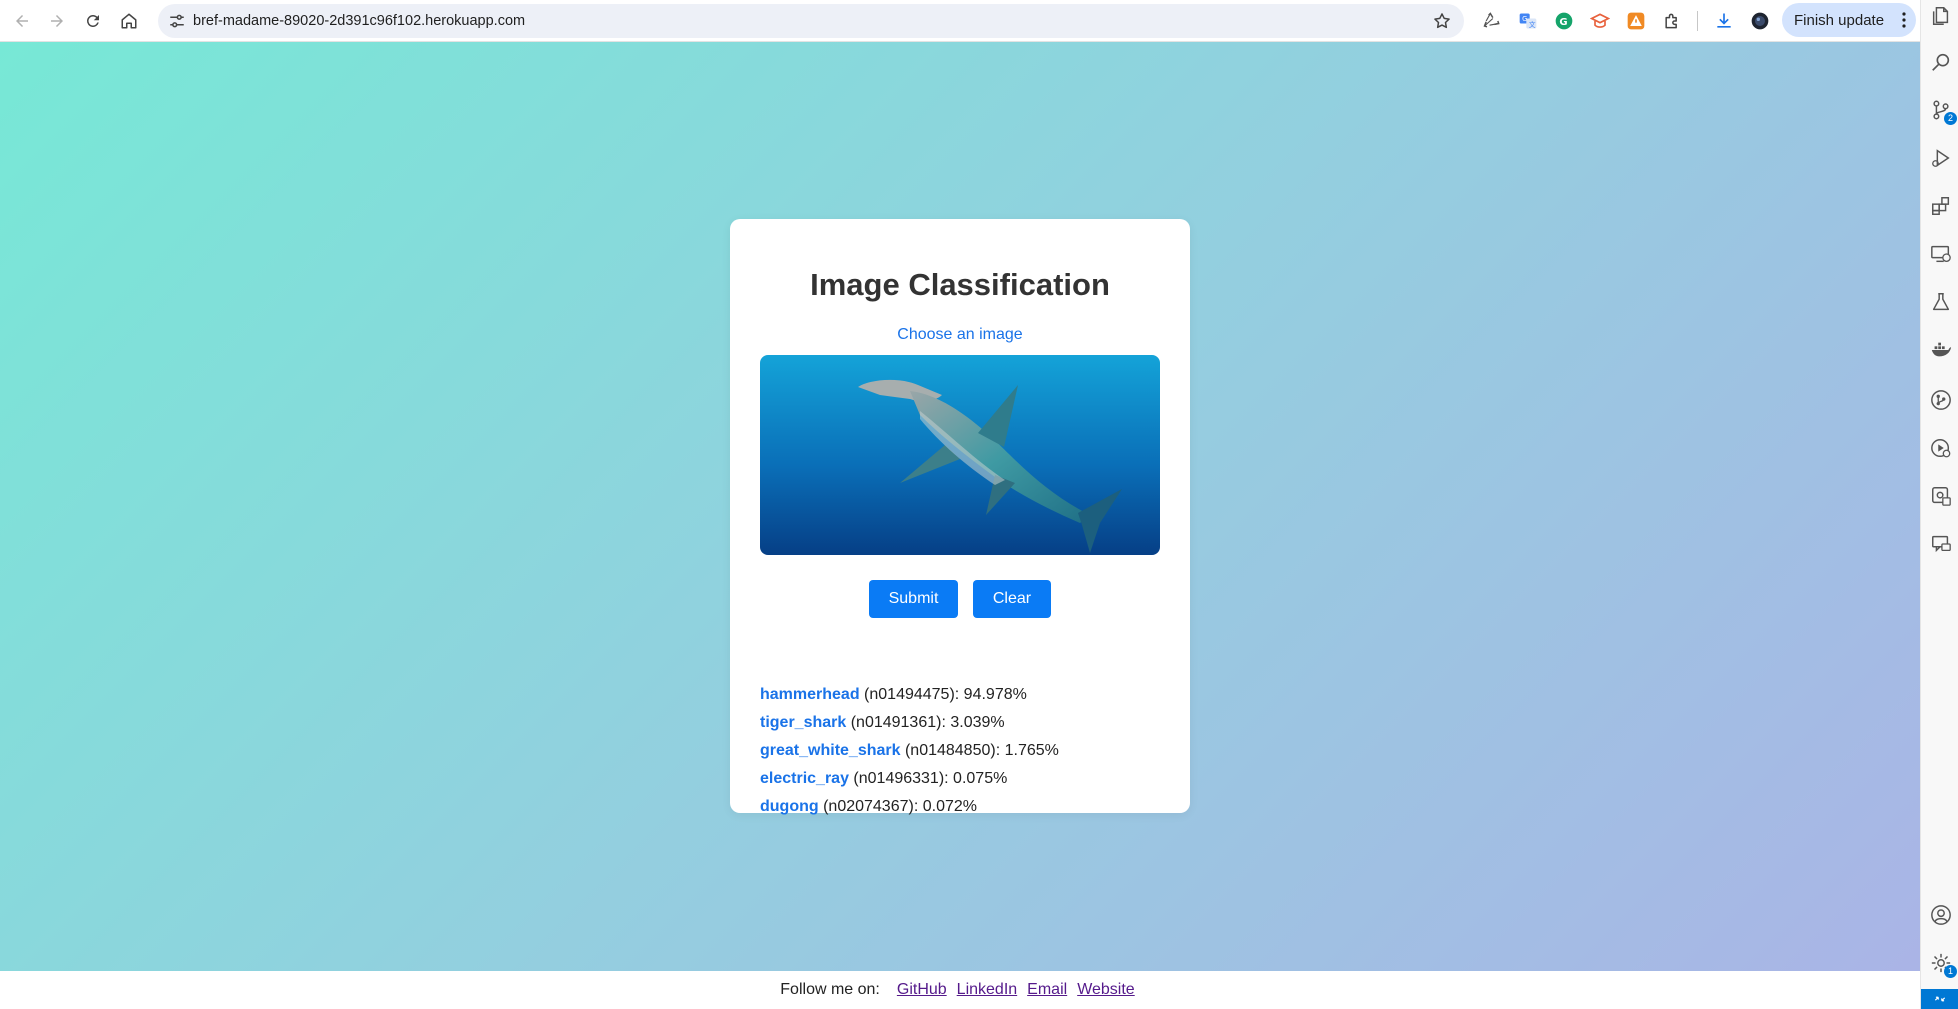 The height and width of the screenshot is (1009, 1958). I want to click on chat-icon, so click(1941, 544).